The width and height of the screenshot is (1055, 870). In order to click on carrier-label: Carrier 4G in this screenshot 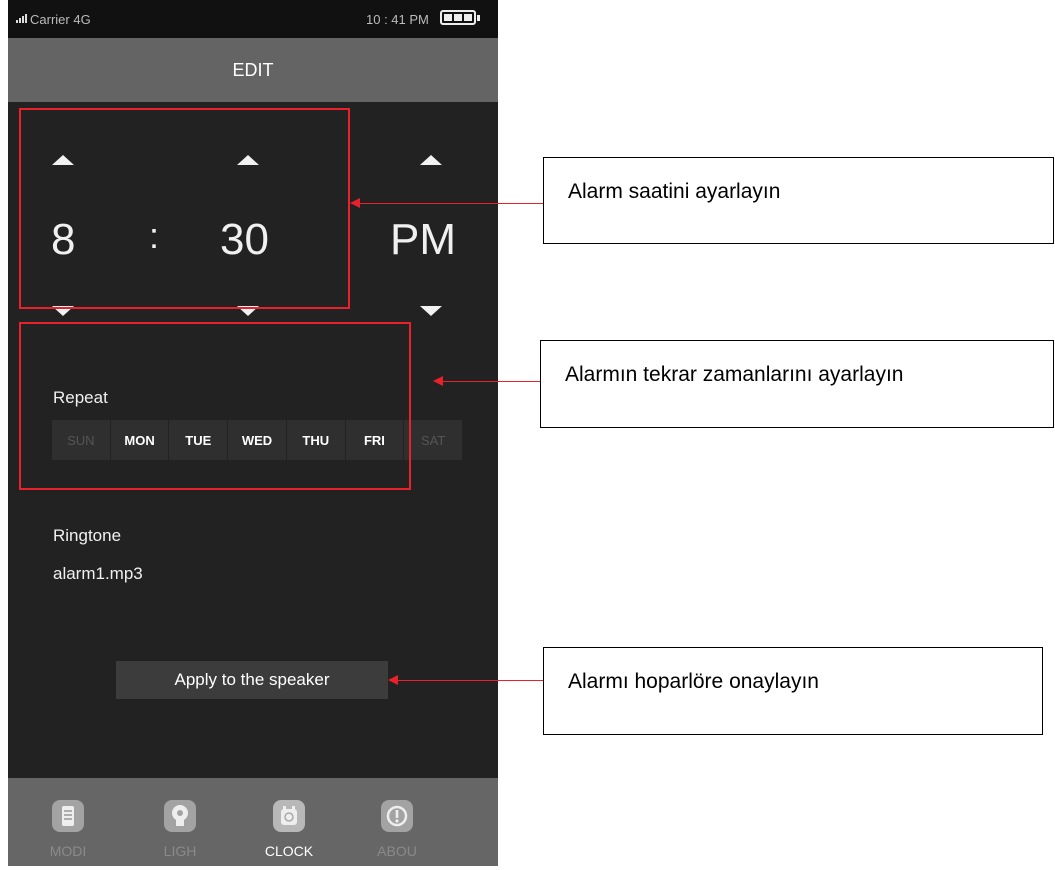, I will do `click(60, 19)`.